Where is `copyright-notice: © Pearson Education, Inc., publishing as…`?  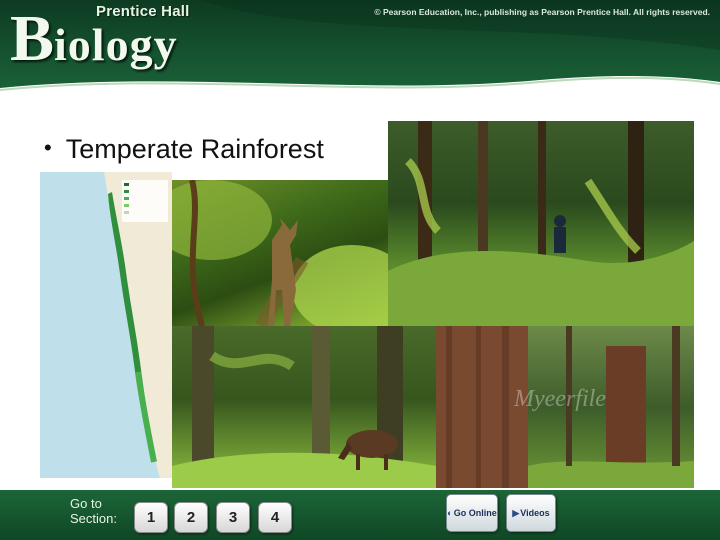
copyright-notice: © Pearson Education, Inc., publishing as… is located at coordinates (542, 12).